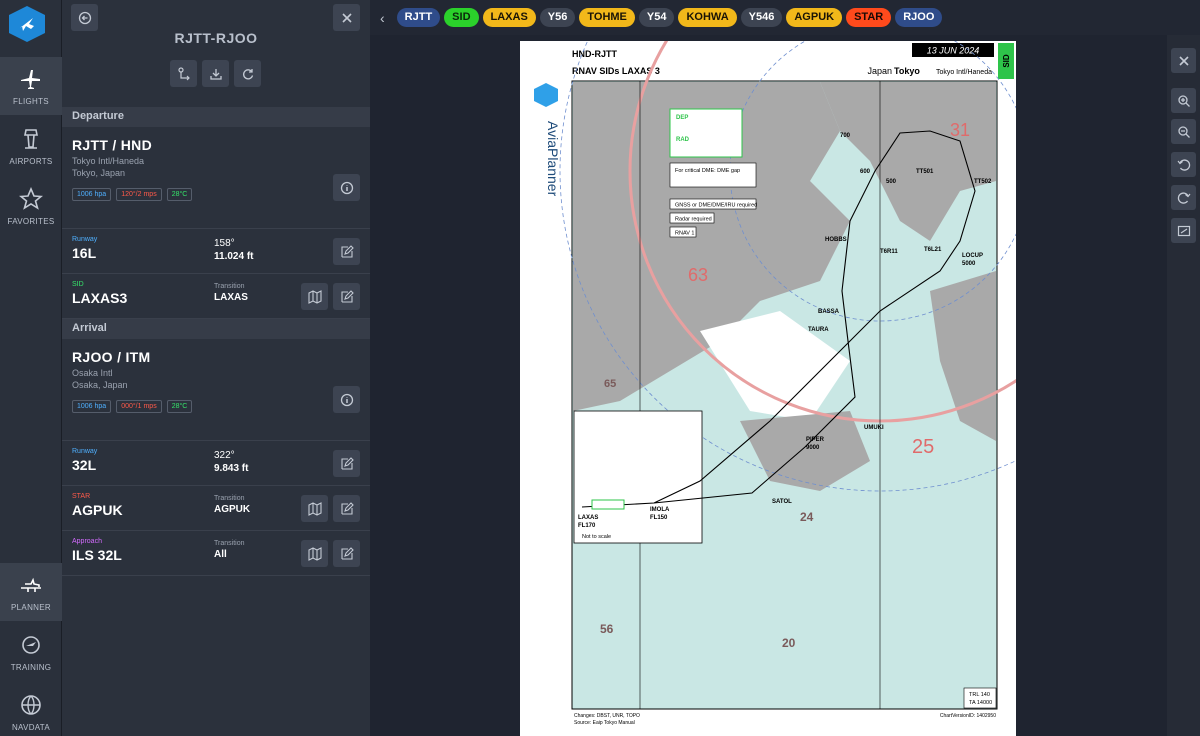 Image resolution: width=1200 pixels, height=736 pixels. I want to click on arrival-name: Osaka Intl, so click(92, 373).